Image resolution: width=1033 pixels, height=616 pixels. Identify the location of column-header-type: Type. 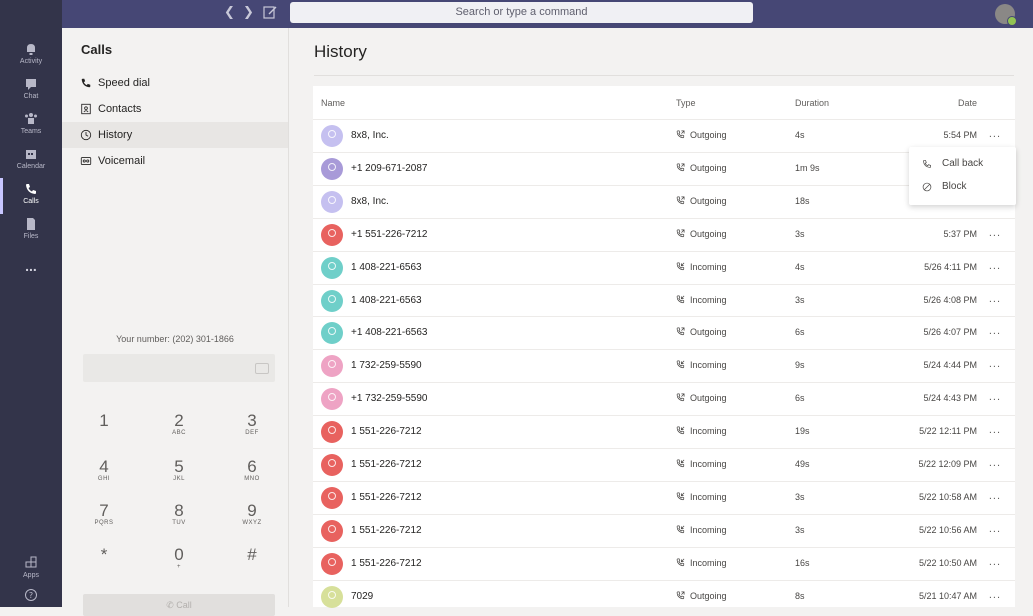
(686, 103).